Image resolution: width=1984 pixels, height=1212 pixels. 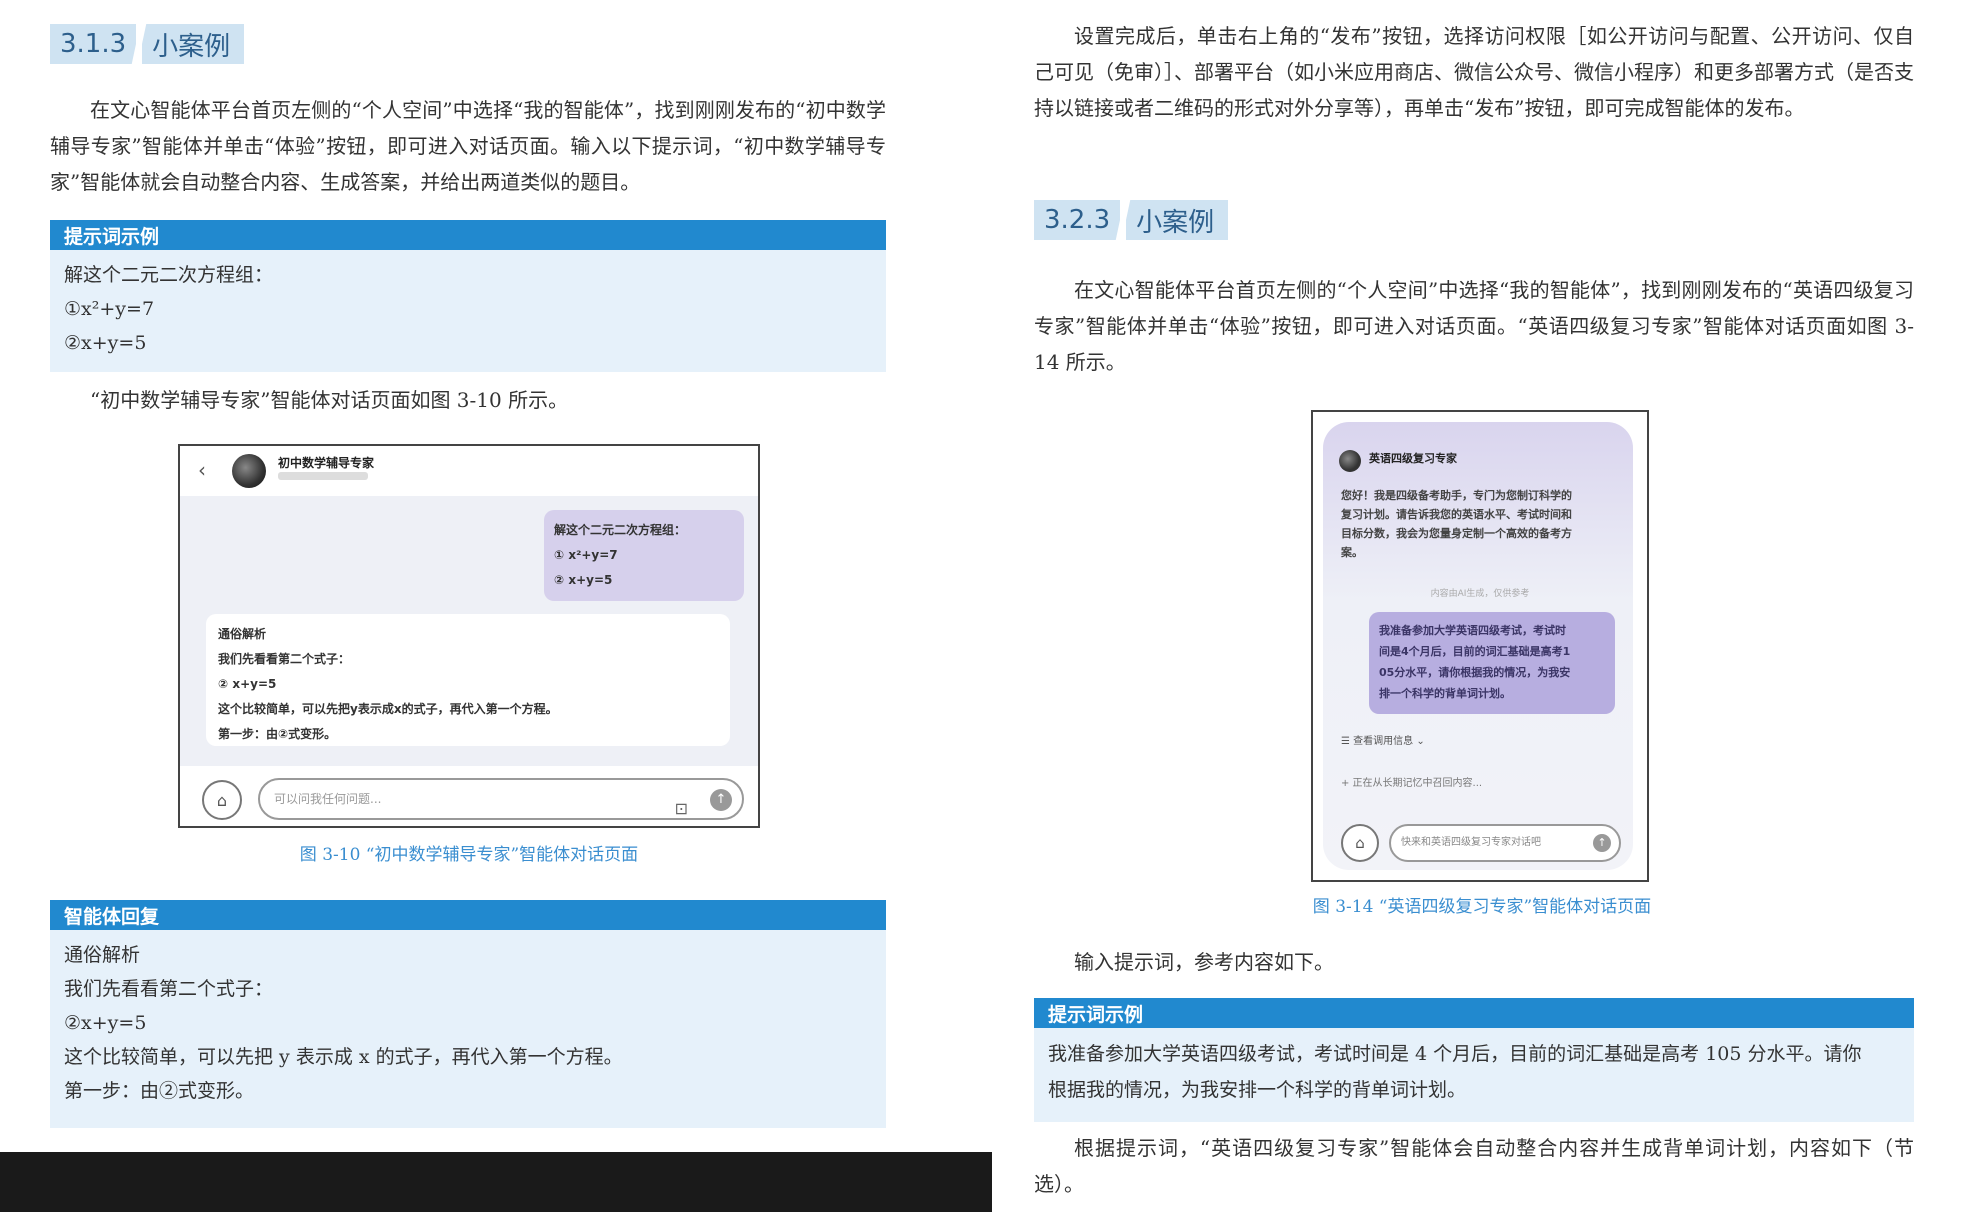 I want to click on user-message-line: 解这个二元二次方程组：, so click(x=620, y=530).